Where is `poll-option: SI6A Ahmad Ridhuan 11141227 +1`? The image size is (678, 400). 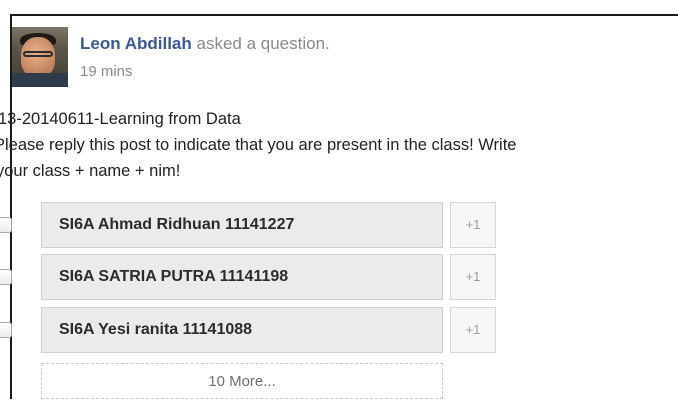
poll-option: SI6A Ahmad Ridhuan 11141227 +1 is located at coordinates (339, 225).